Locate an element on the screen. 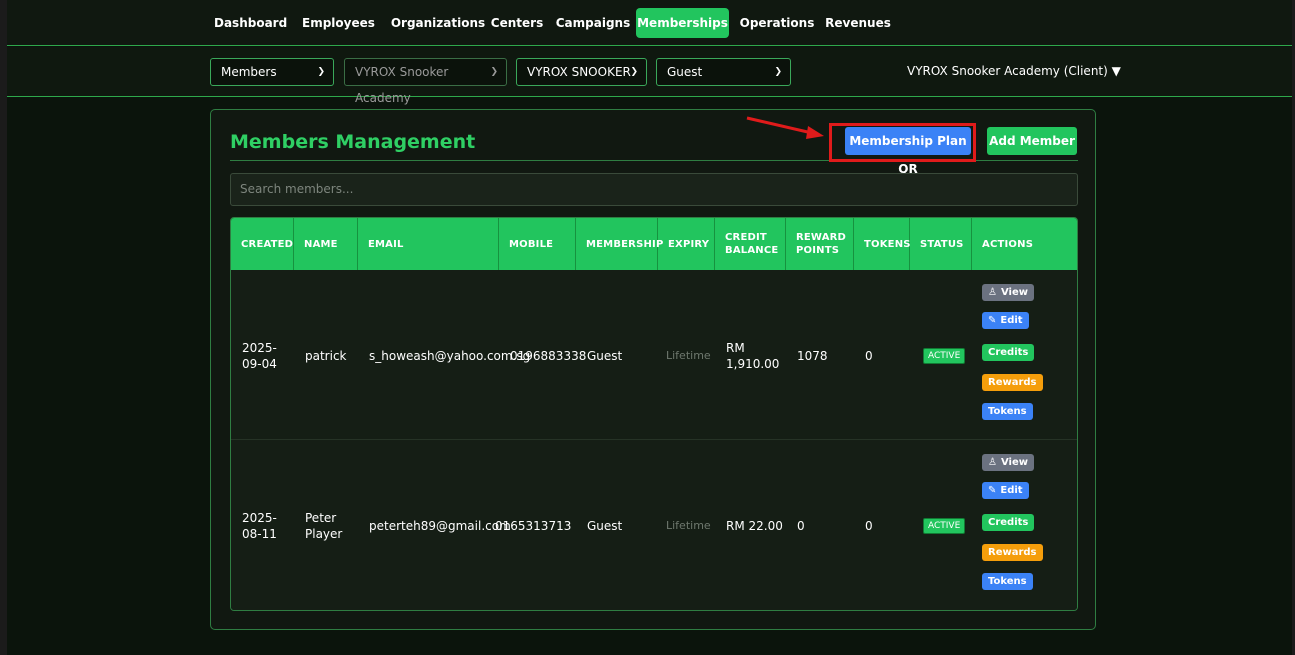 The width and height of the screenshot is (1295, 655). organization-select-value: VYROX Snooker Academy is located at coordinates (402, 85).